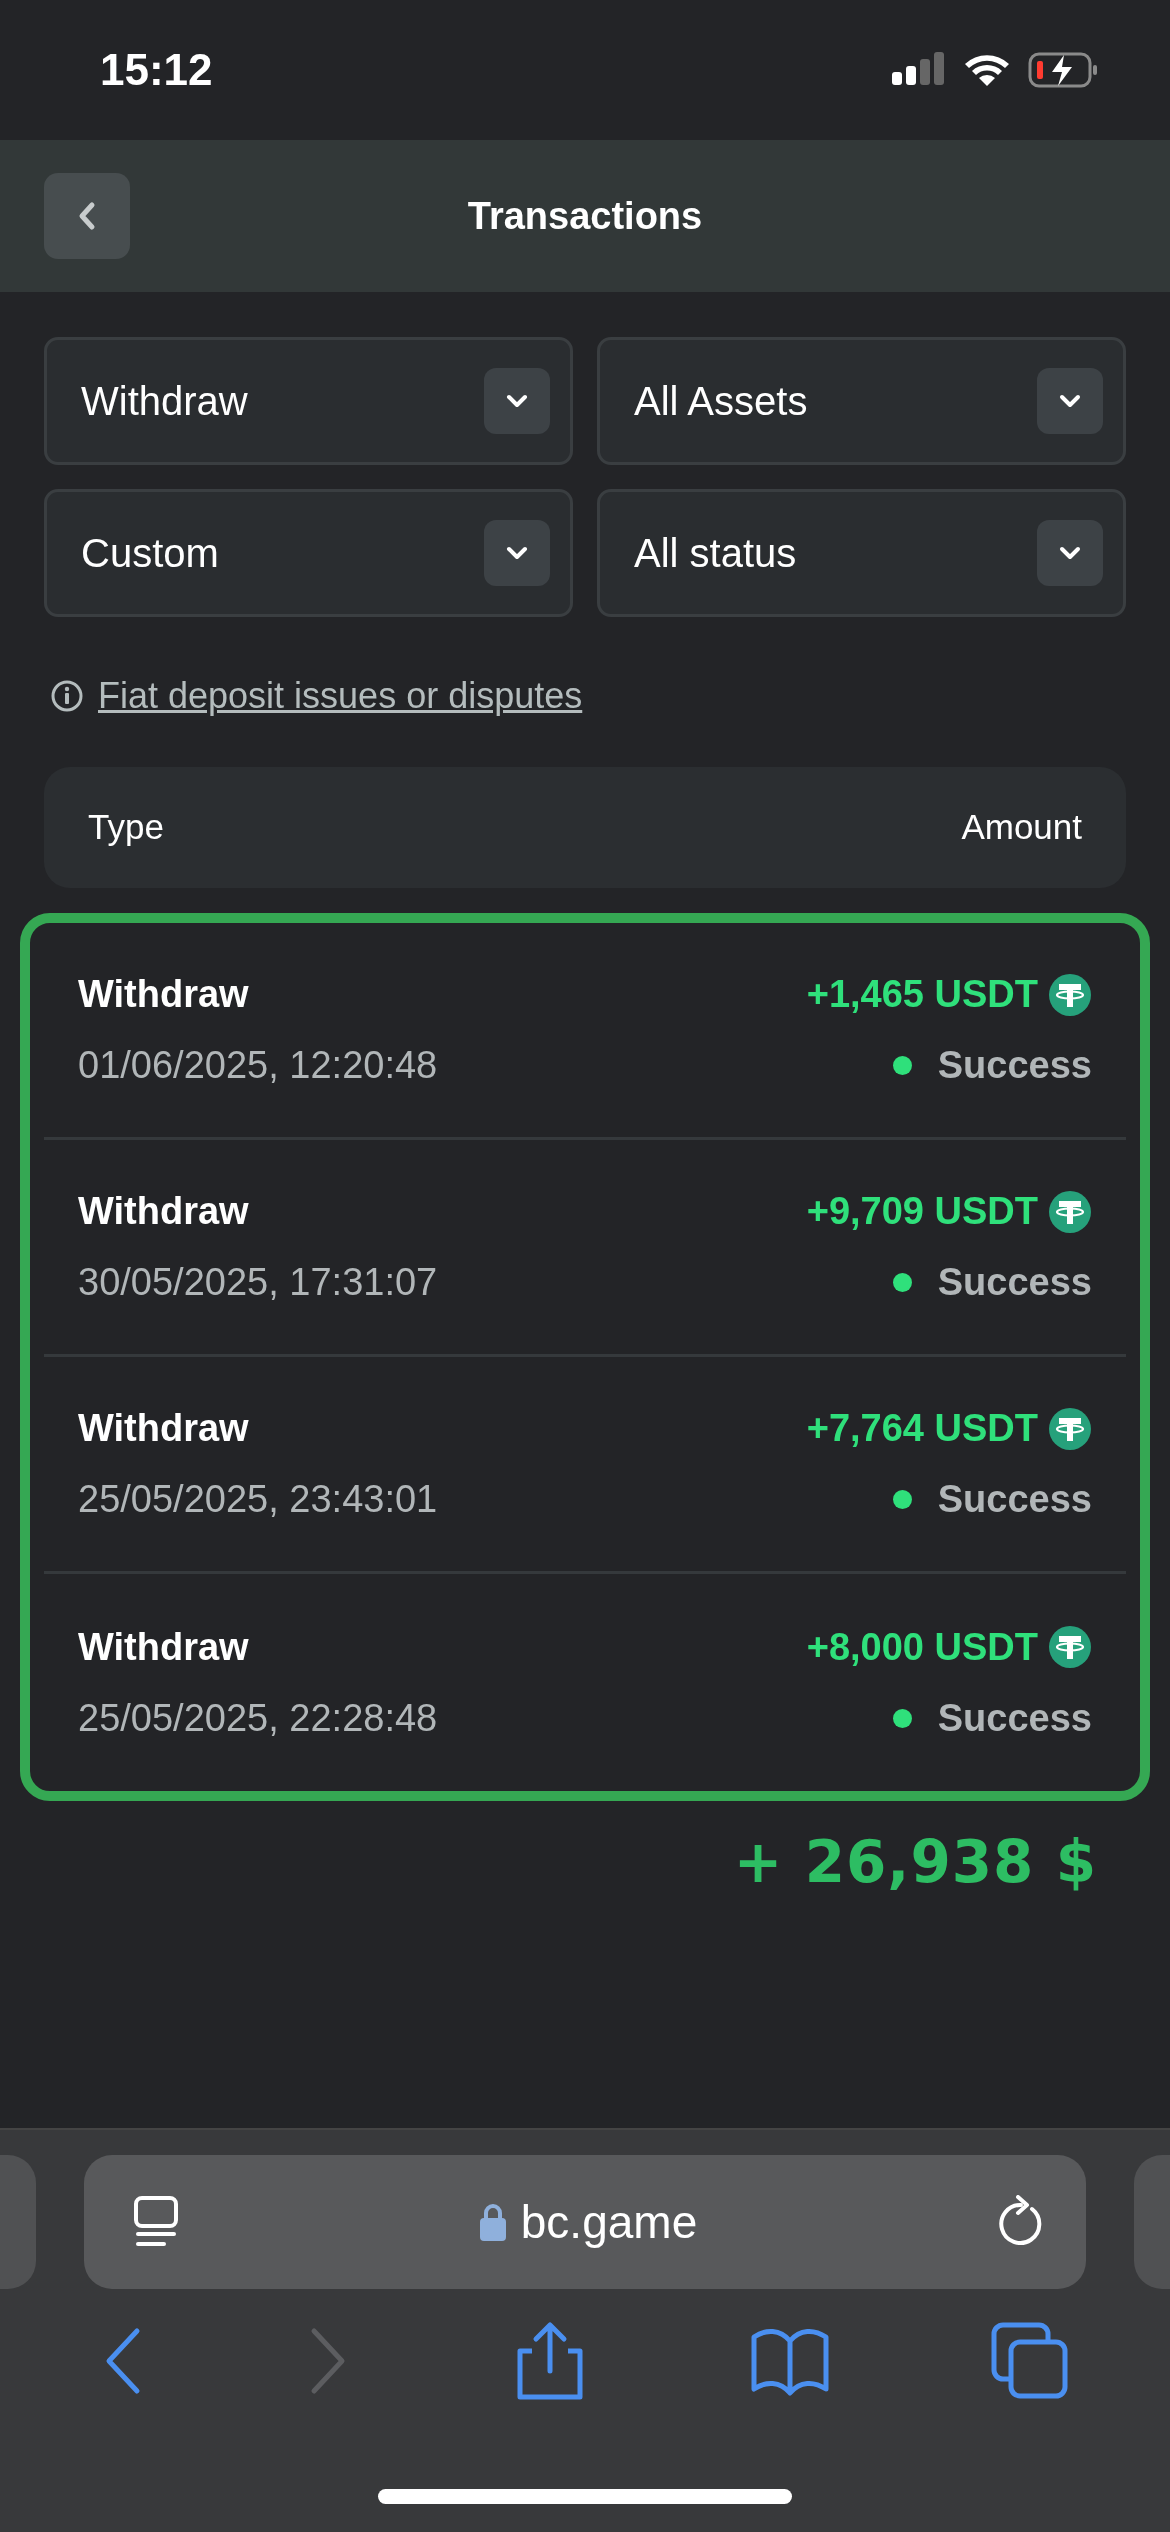  I want to click on filter-value: Withdraw, so click(164, 401).